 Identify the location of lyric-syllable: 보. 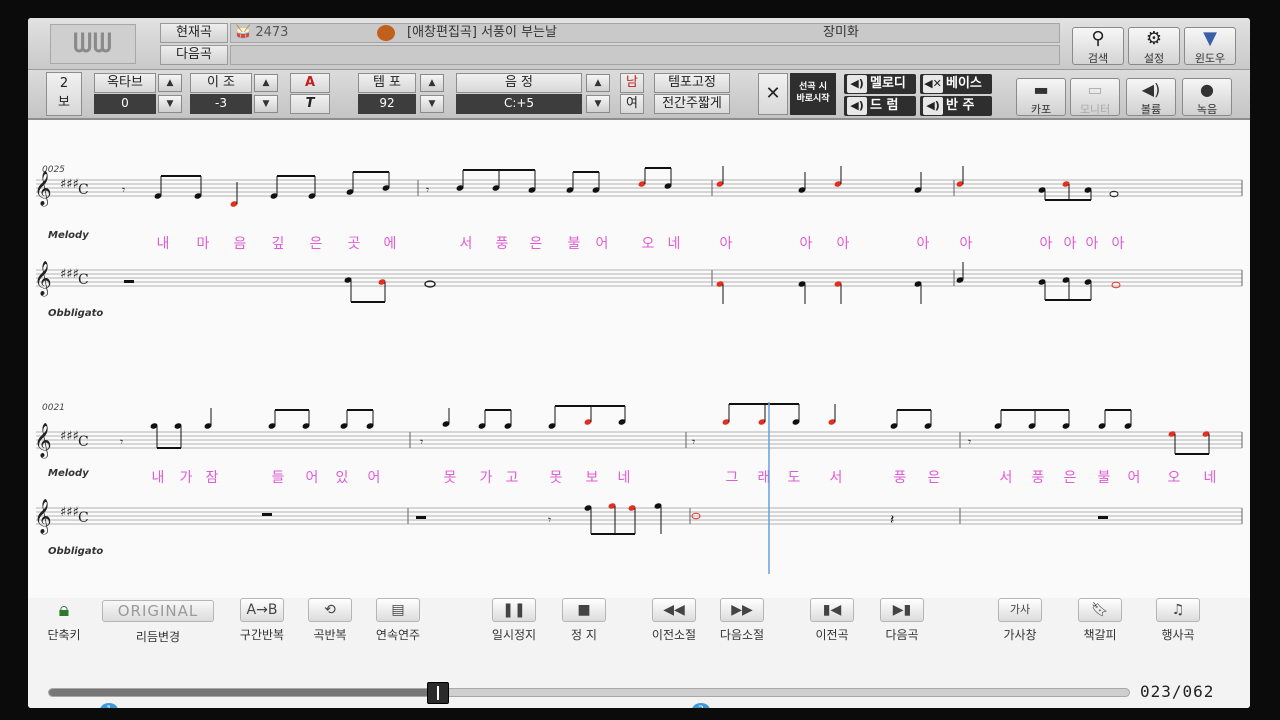
(592, 478).